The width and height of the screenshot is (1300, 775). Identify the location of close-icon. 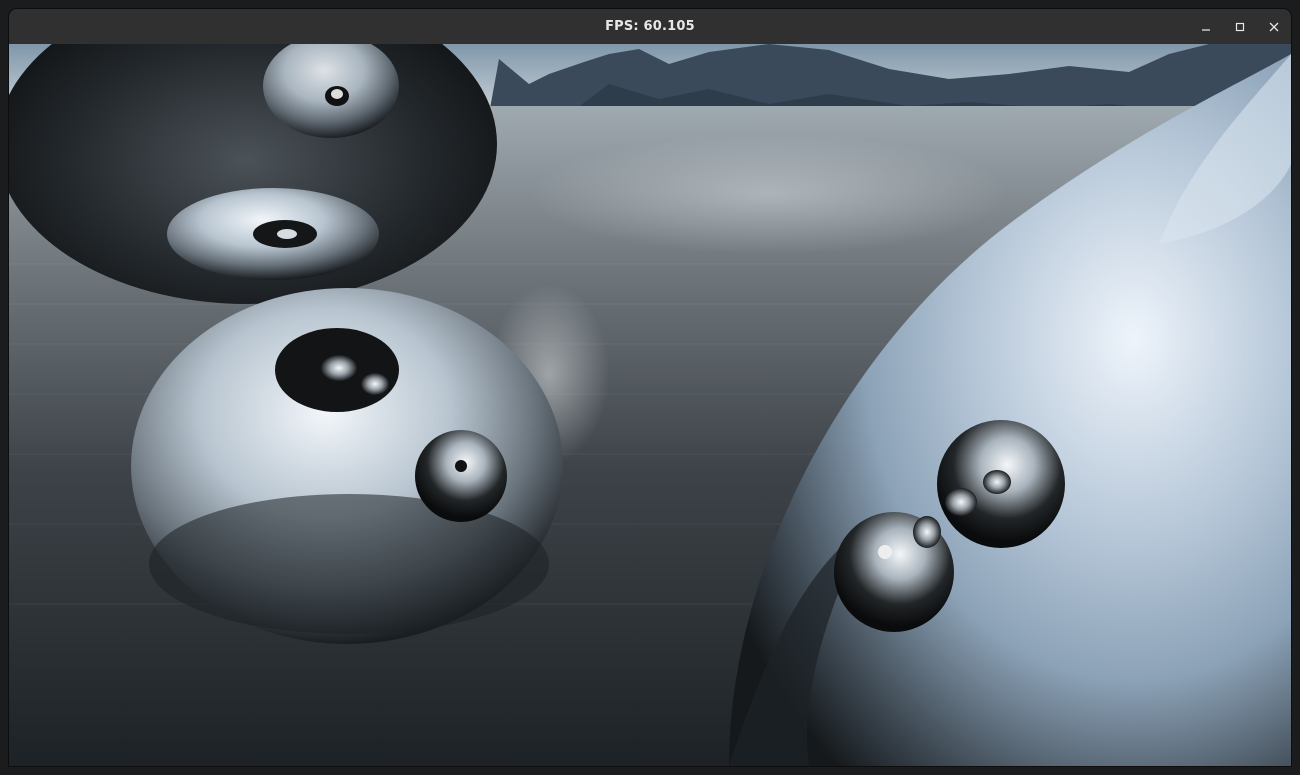
(1274, 26).